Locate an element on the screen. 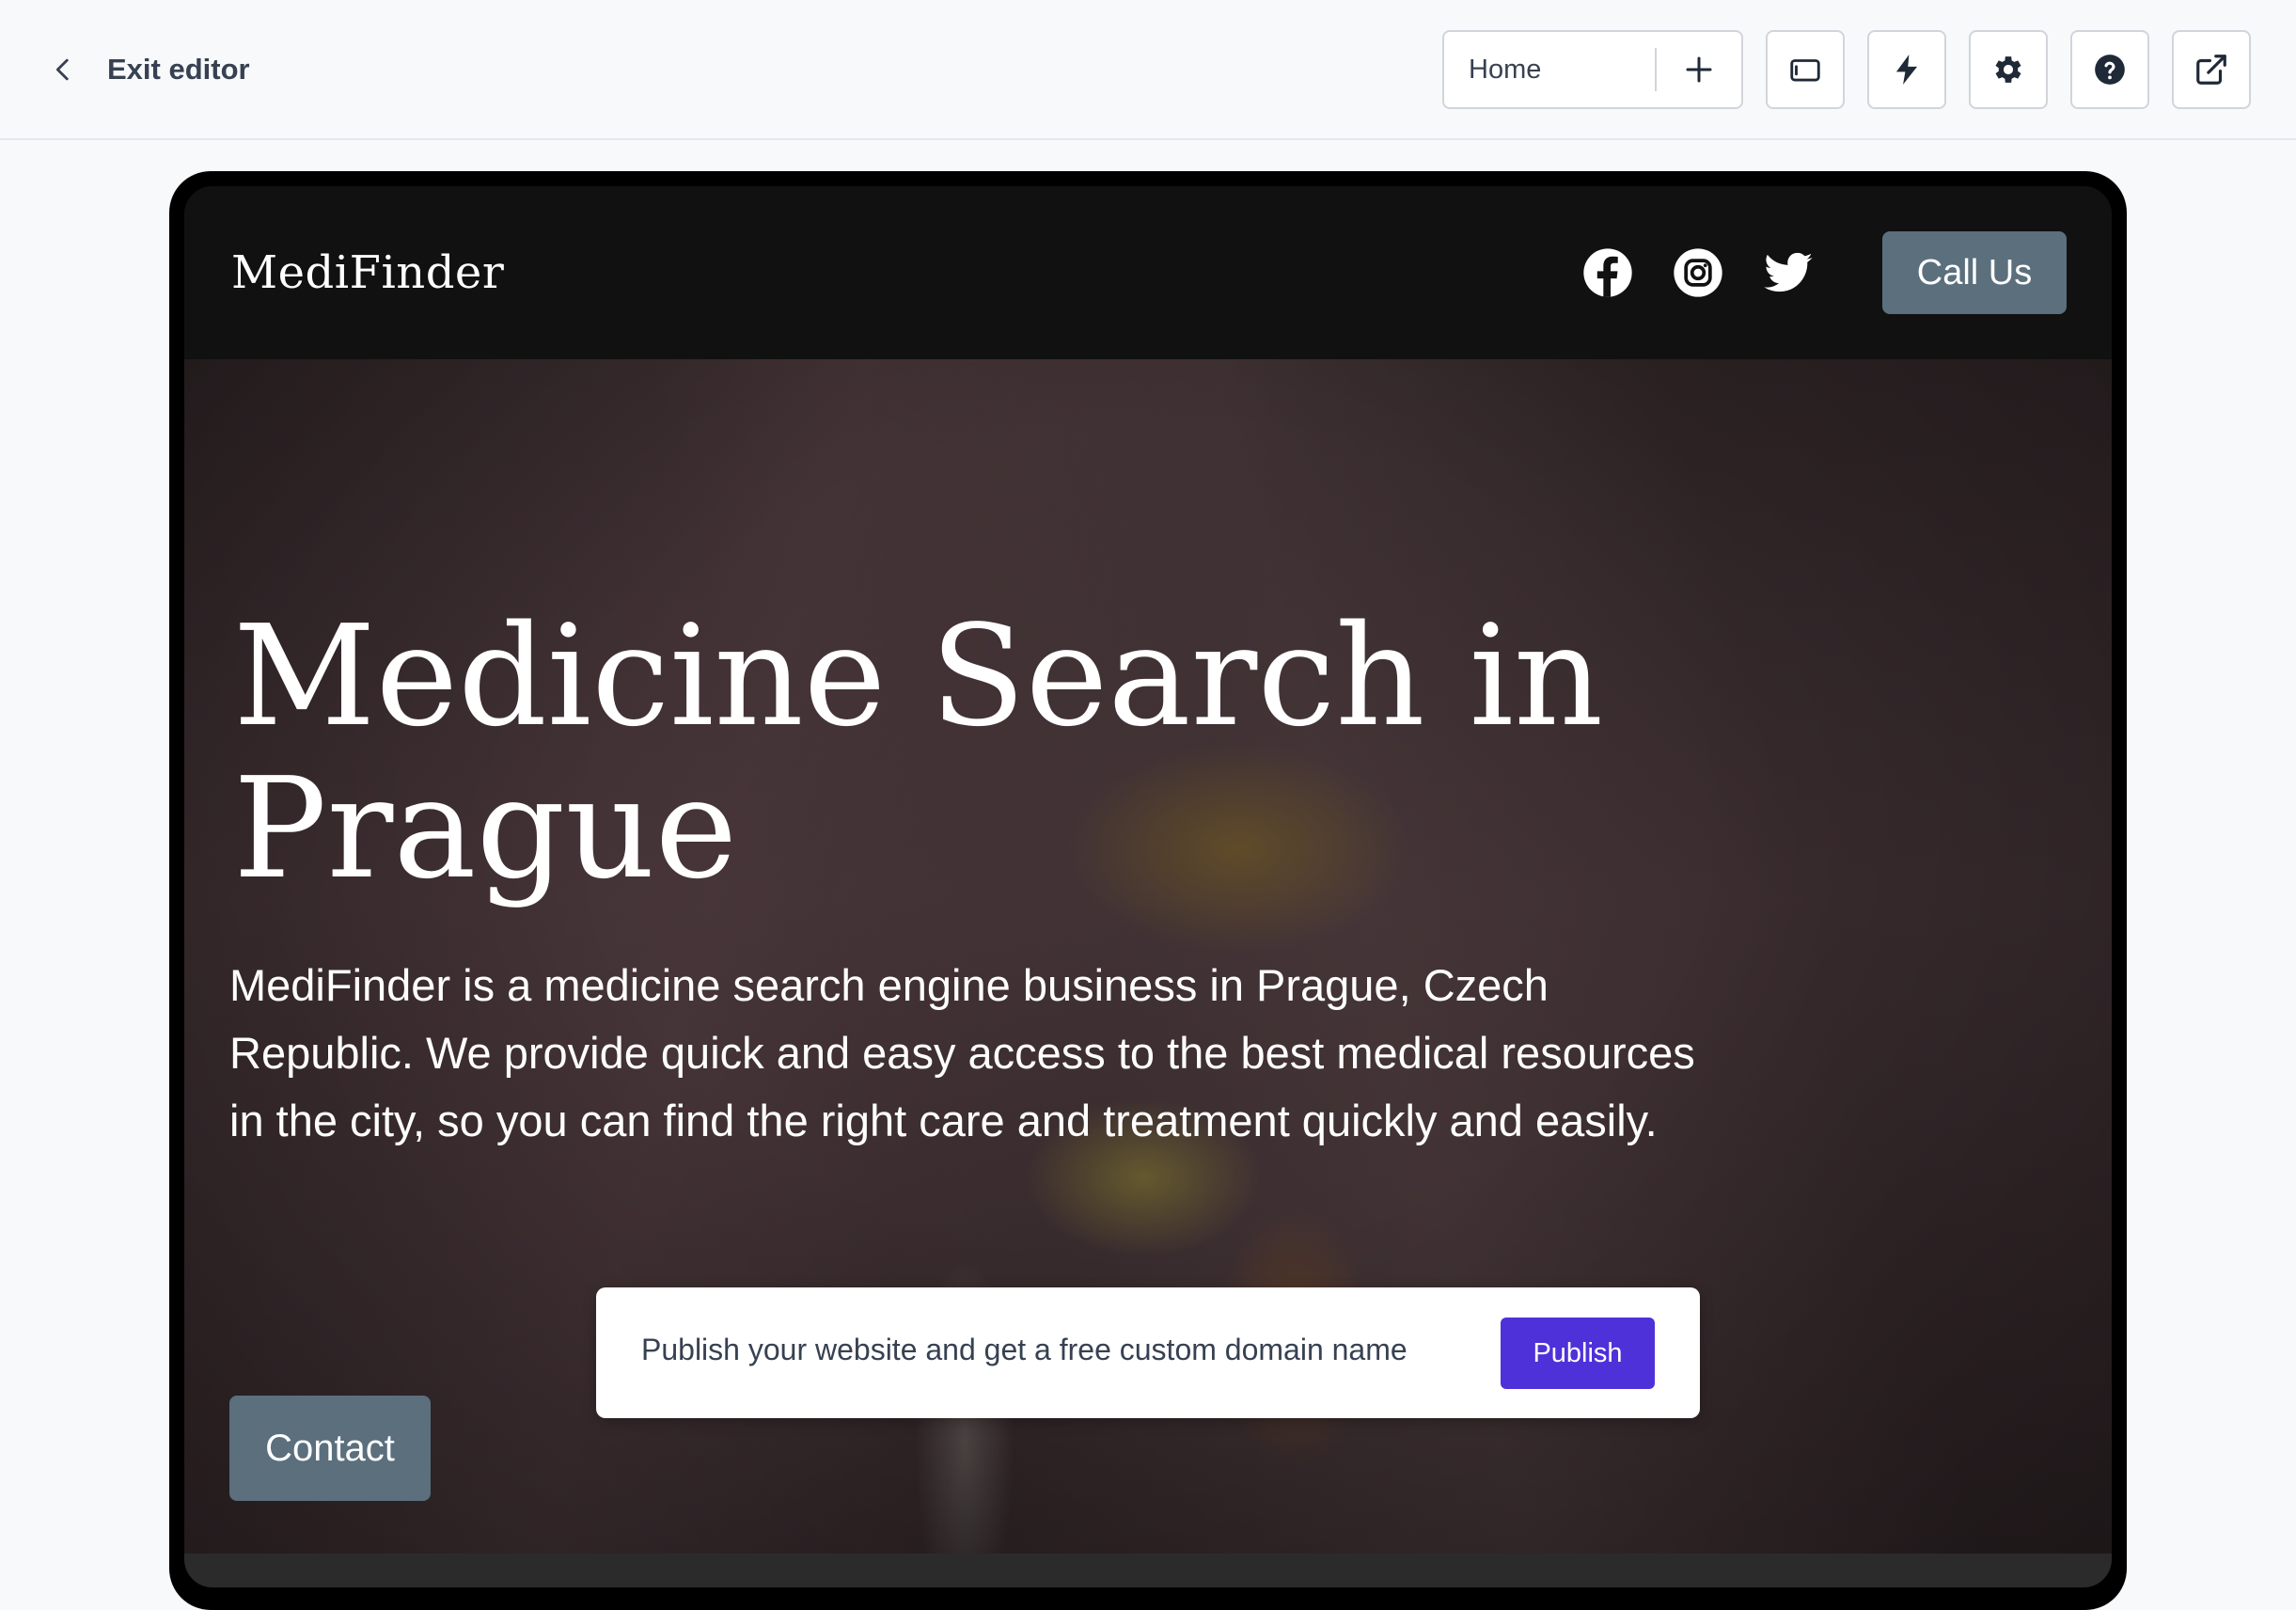 The height and width of the screenshot is (1610, 2296). gear-icon is located at coordinates (2008, 69).